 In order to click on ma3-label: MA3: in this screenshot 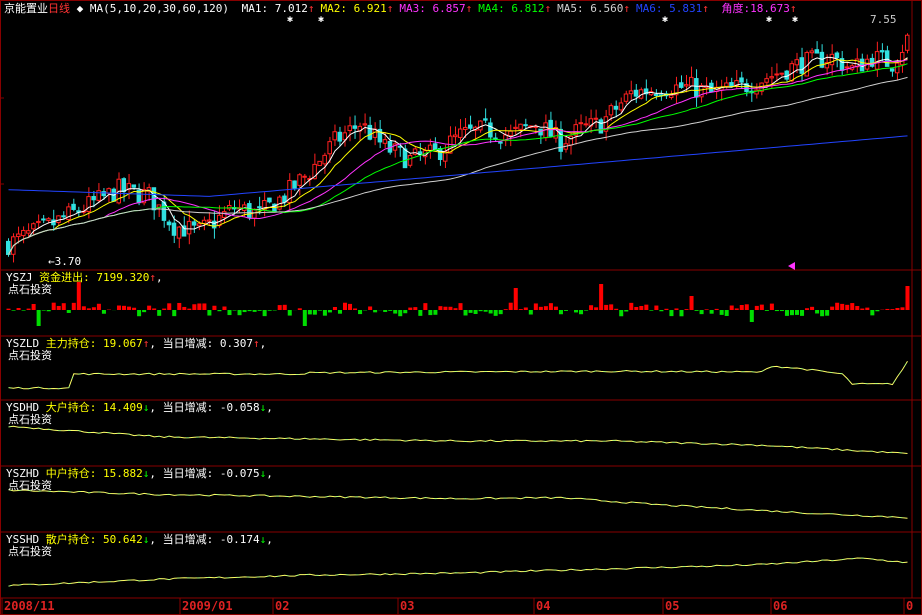, I will do `click(416, 8)`.